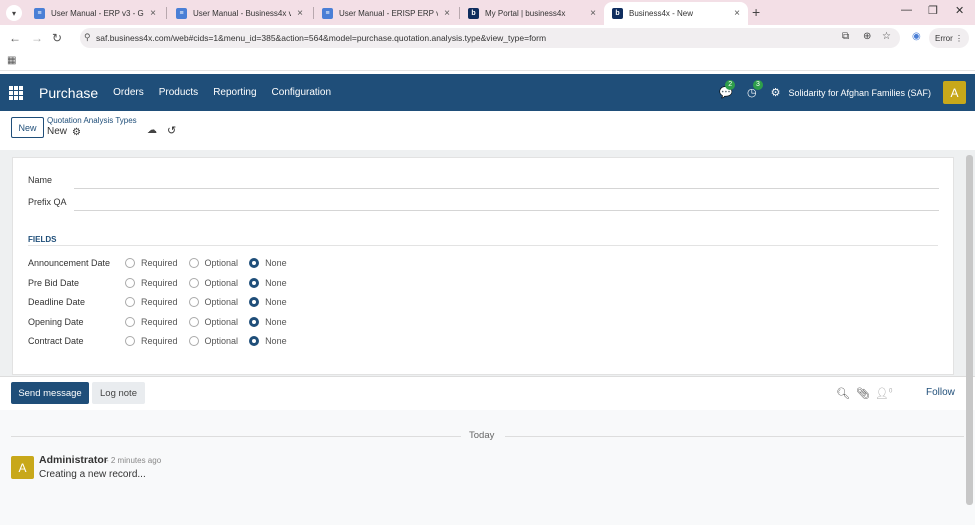 The width and height of the screenshot is (975, 525). What do you see at coordinates (532, 13) in the screenshot?
I see `browser-tab: b My Portal | business4x ×` at bounding box center [532, 13].